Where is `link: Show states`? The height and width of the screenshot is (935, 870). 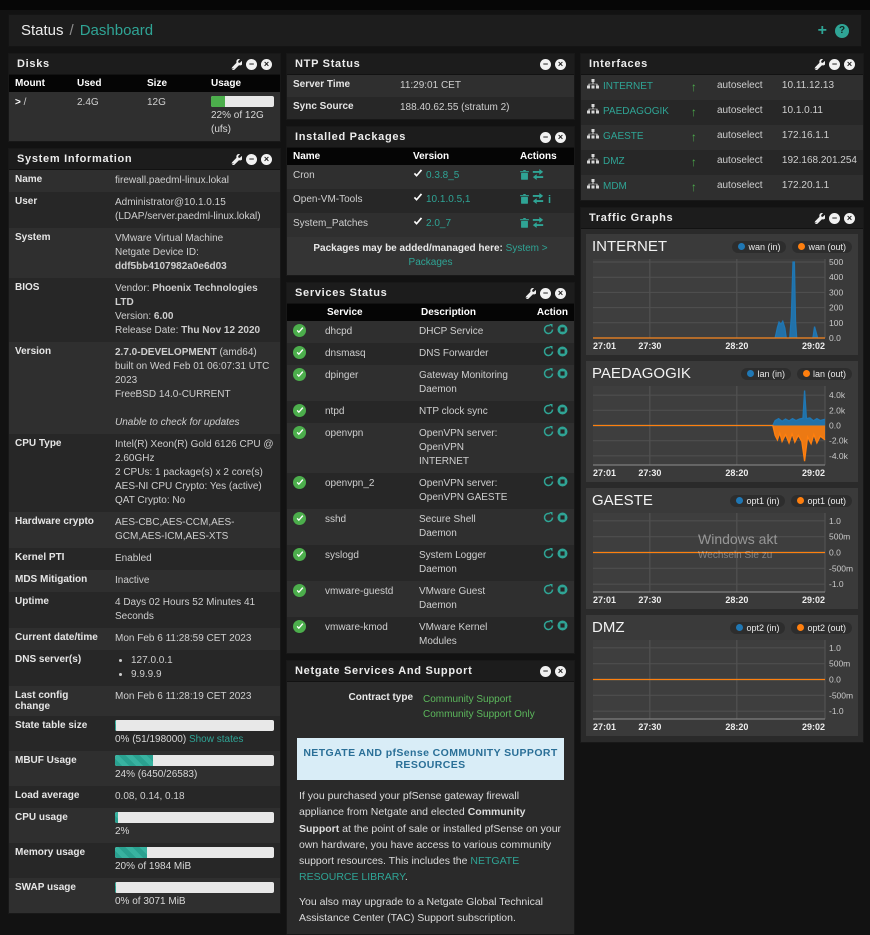
link: Show states is located at coordinates (216, 739).